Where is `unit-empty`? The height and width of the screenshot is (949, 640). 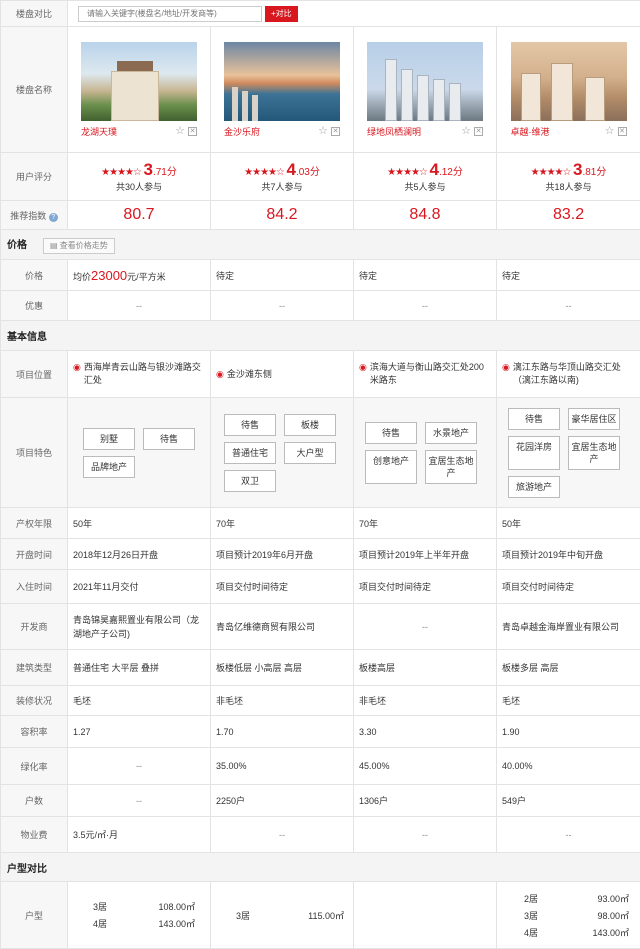
unit-empty is located at coordinates (425, 915).